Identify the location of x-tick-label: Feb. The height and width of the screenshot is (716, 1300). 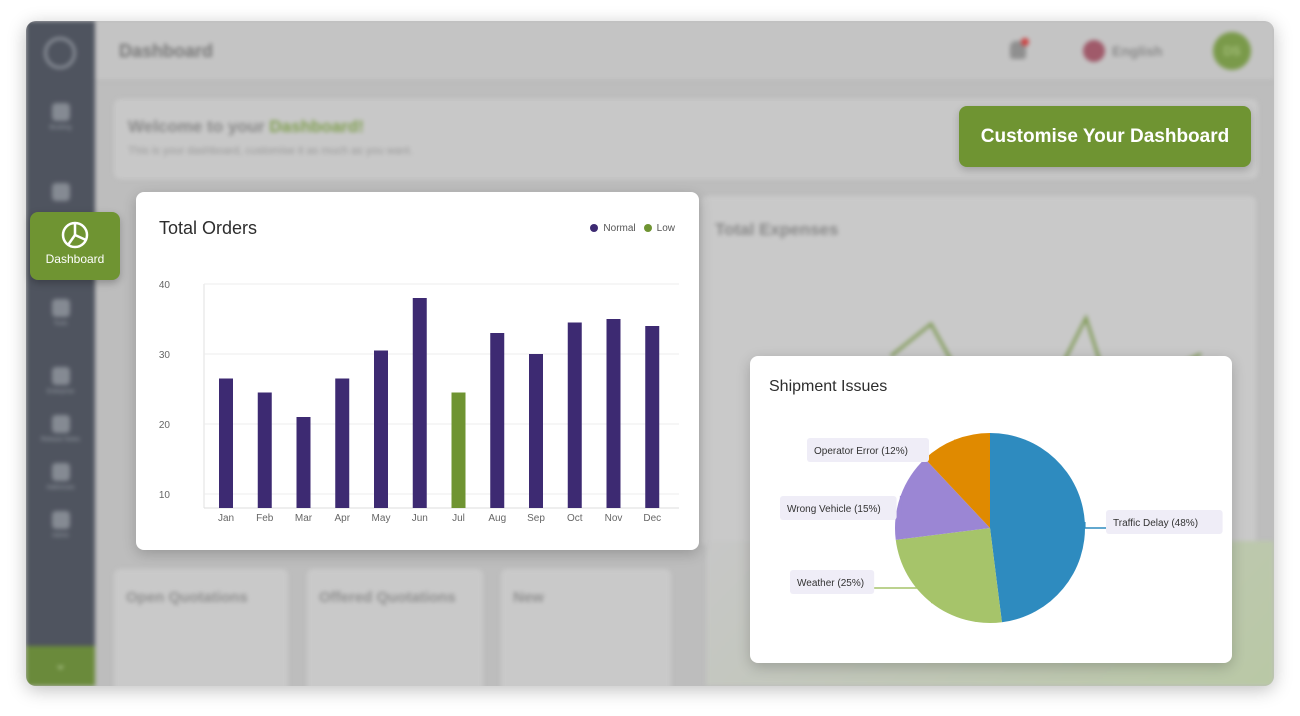
(265, 518).